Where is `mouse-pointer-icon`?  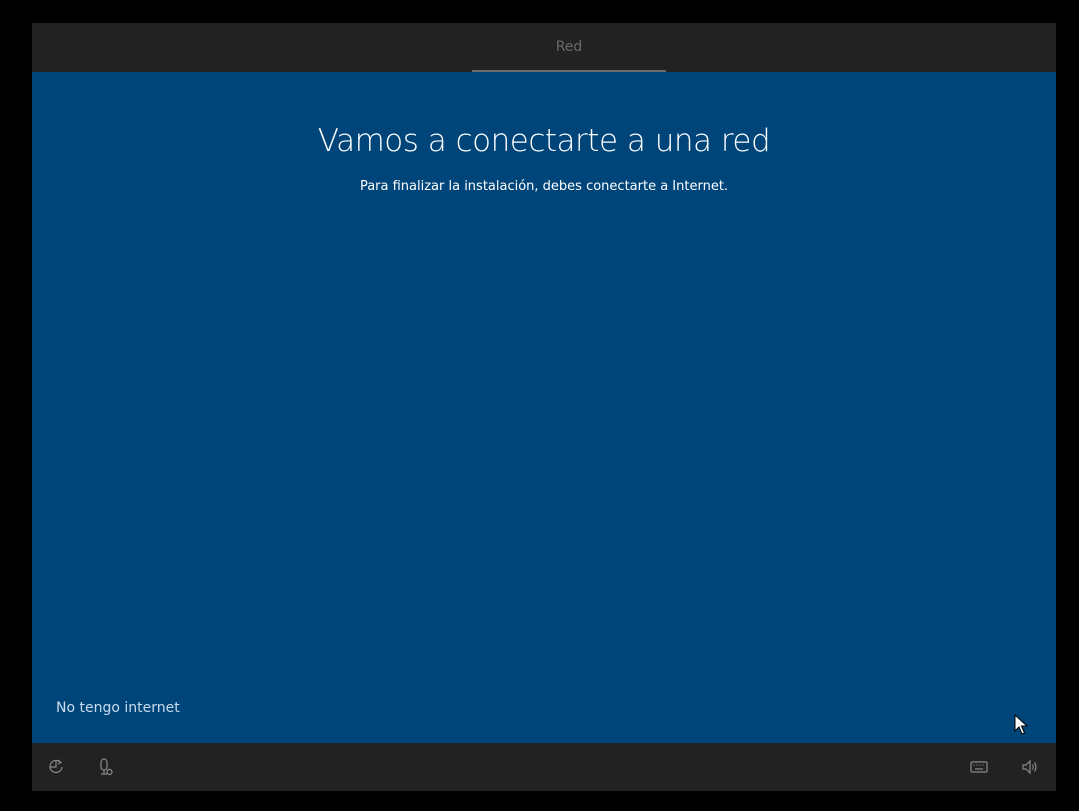
mouse-pointer-icon is located at coordinates (1021, 724).